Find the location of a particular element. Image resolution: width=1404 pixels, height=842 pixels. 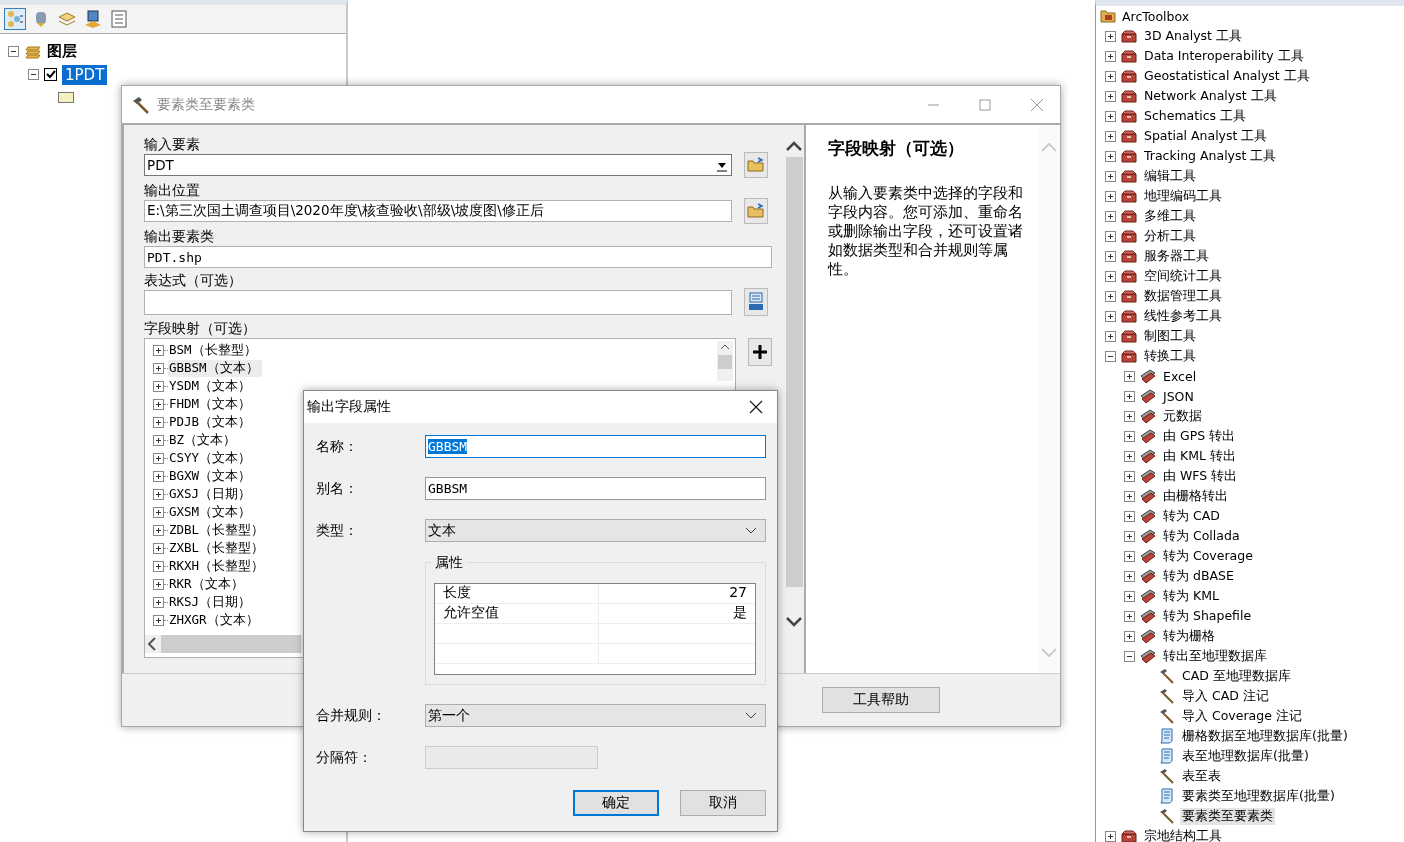

field-item: ZXBL（长整型） is located at coordinates (218, 548).